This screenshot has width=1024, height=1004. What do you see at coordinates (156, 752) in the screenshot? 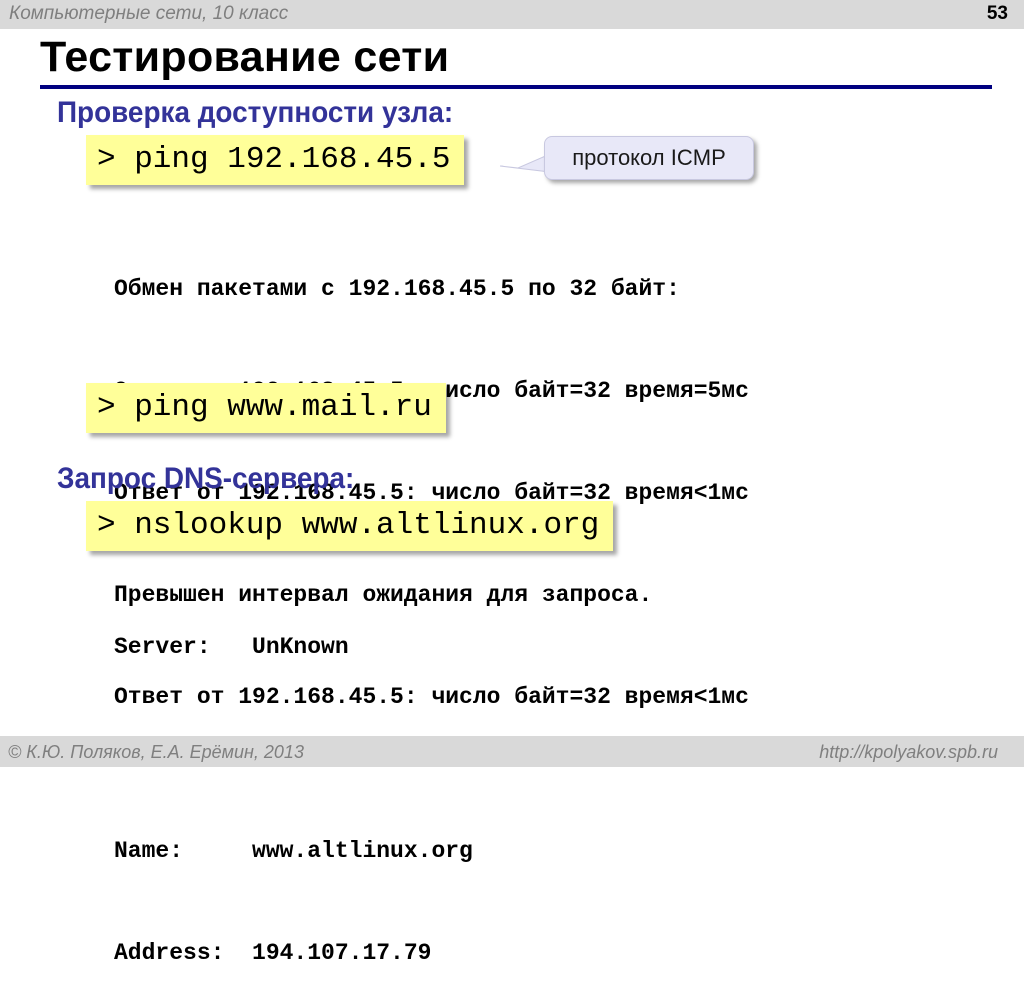
I see `copyright: © К.Ю. Поляков, Е.А. Ерёмин, 2013` at bounding box center [156, 752].